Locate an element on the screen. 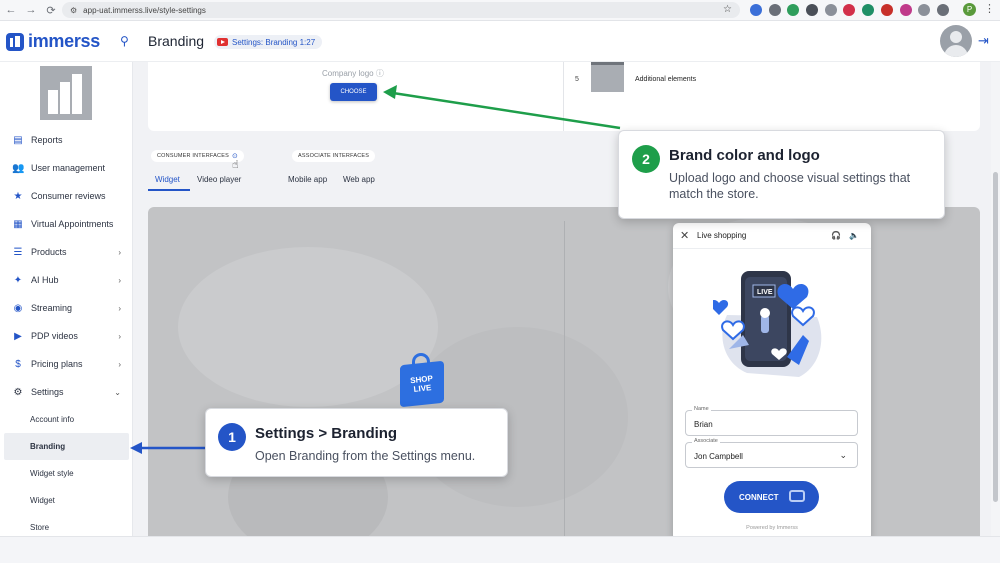 This screenshot has width=1000, height=563. tab-web-app: Web app is located at coordinates (359, 179).